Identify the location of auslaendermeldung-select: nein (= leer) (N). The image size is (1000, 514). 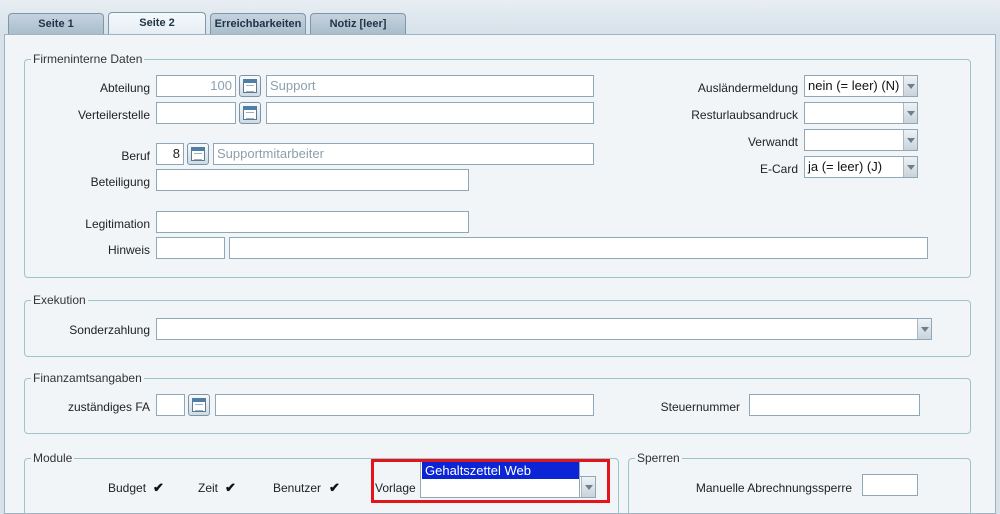
(861, 86).